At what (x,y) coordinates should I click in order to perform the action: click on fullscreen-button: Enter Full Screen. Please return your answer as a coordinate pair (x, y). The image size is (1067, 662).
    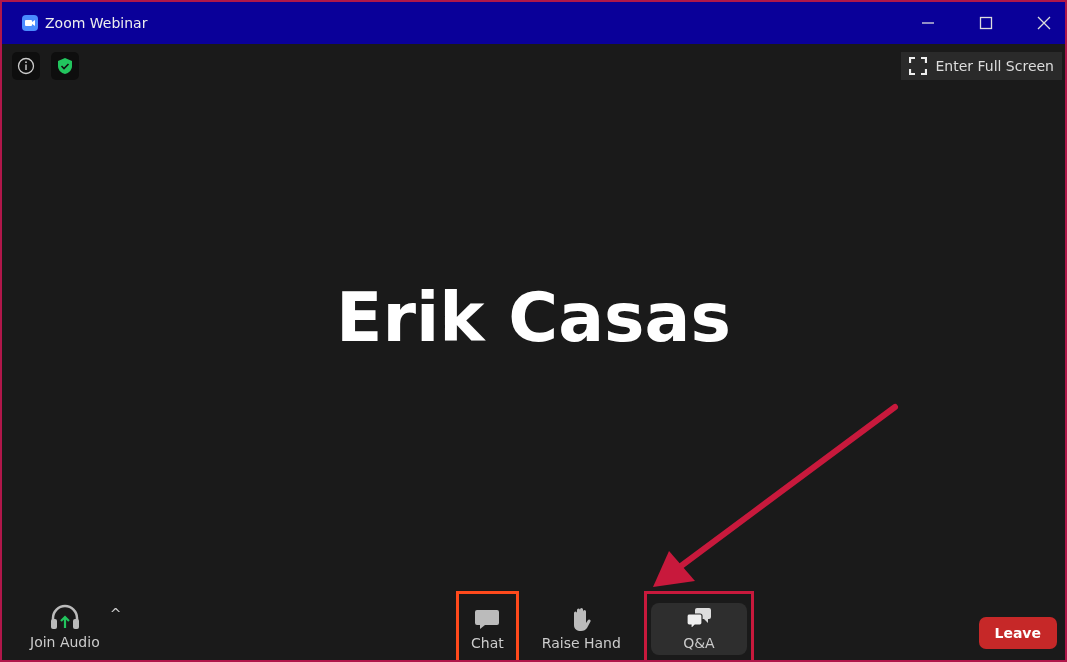
    Looking at the image, I should click on (981, 66).